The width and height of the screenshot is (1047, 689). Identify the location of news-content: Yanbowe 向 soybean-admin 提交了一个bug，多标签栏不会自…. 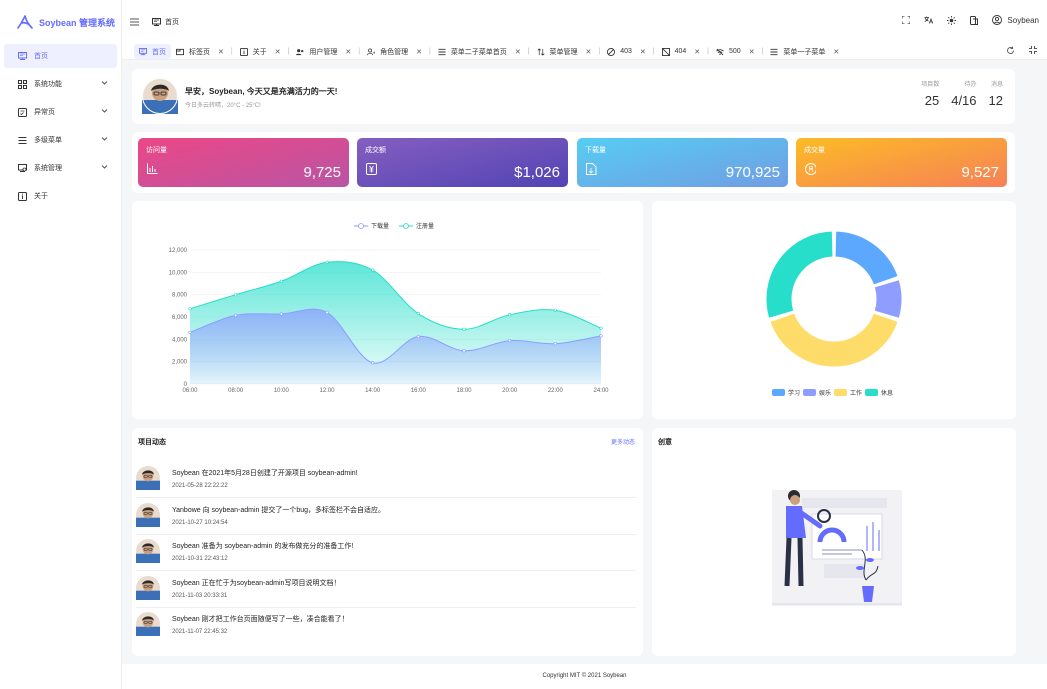
(279, 510).